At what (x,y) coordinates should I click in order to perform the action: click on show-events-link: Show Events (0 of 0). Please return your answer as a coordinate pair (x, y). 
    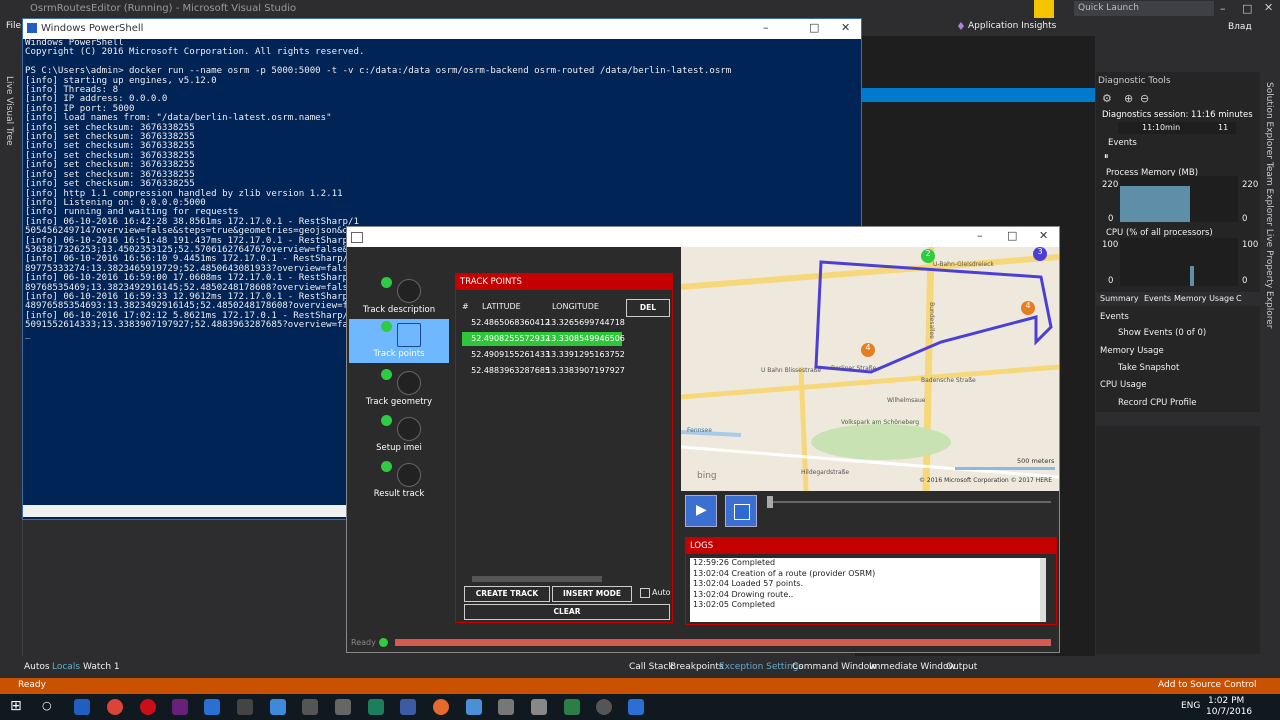
    Looking at the image, I should click on (1162, 333).